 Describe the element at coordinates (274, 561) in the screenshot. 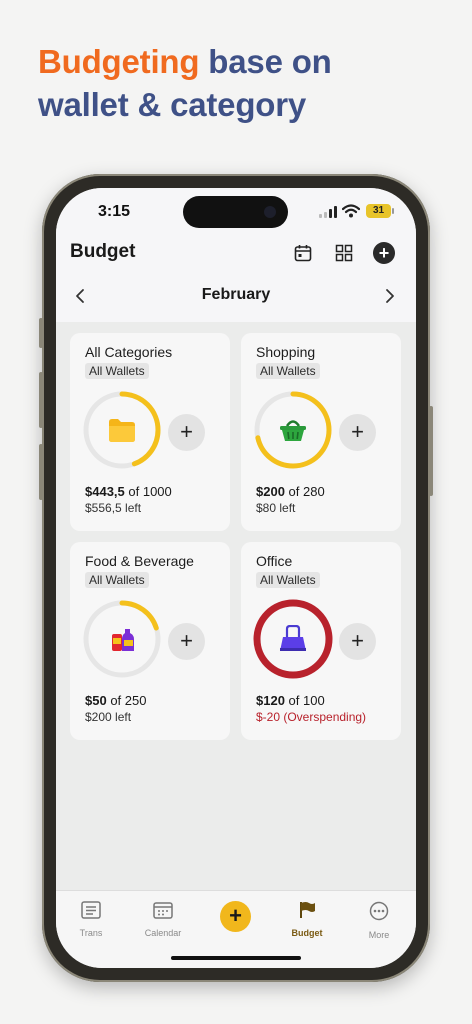

I see `card-category-name: Office` at that location.